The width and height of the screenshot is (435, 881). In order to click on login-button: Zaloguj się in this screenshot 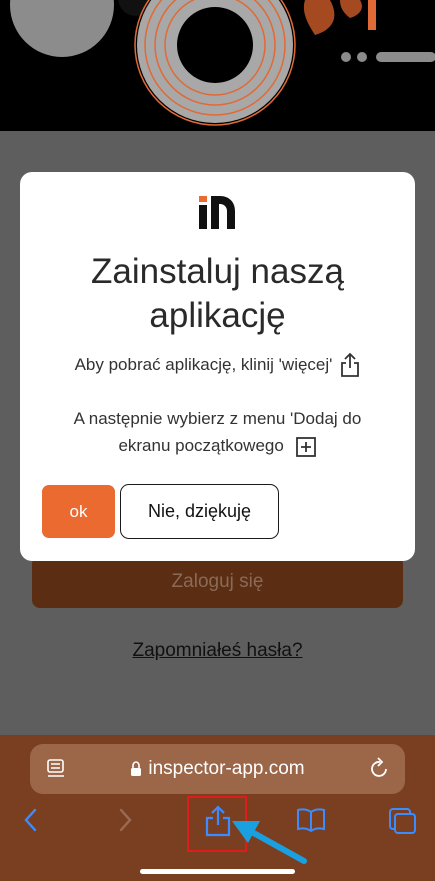, I will do `click(217, 582)`.